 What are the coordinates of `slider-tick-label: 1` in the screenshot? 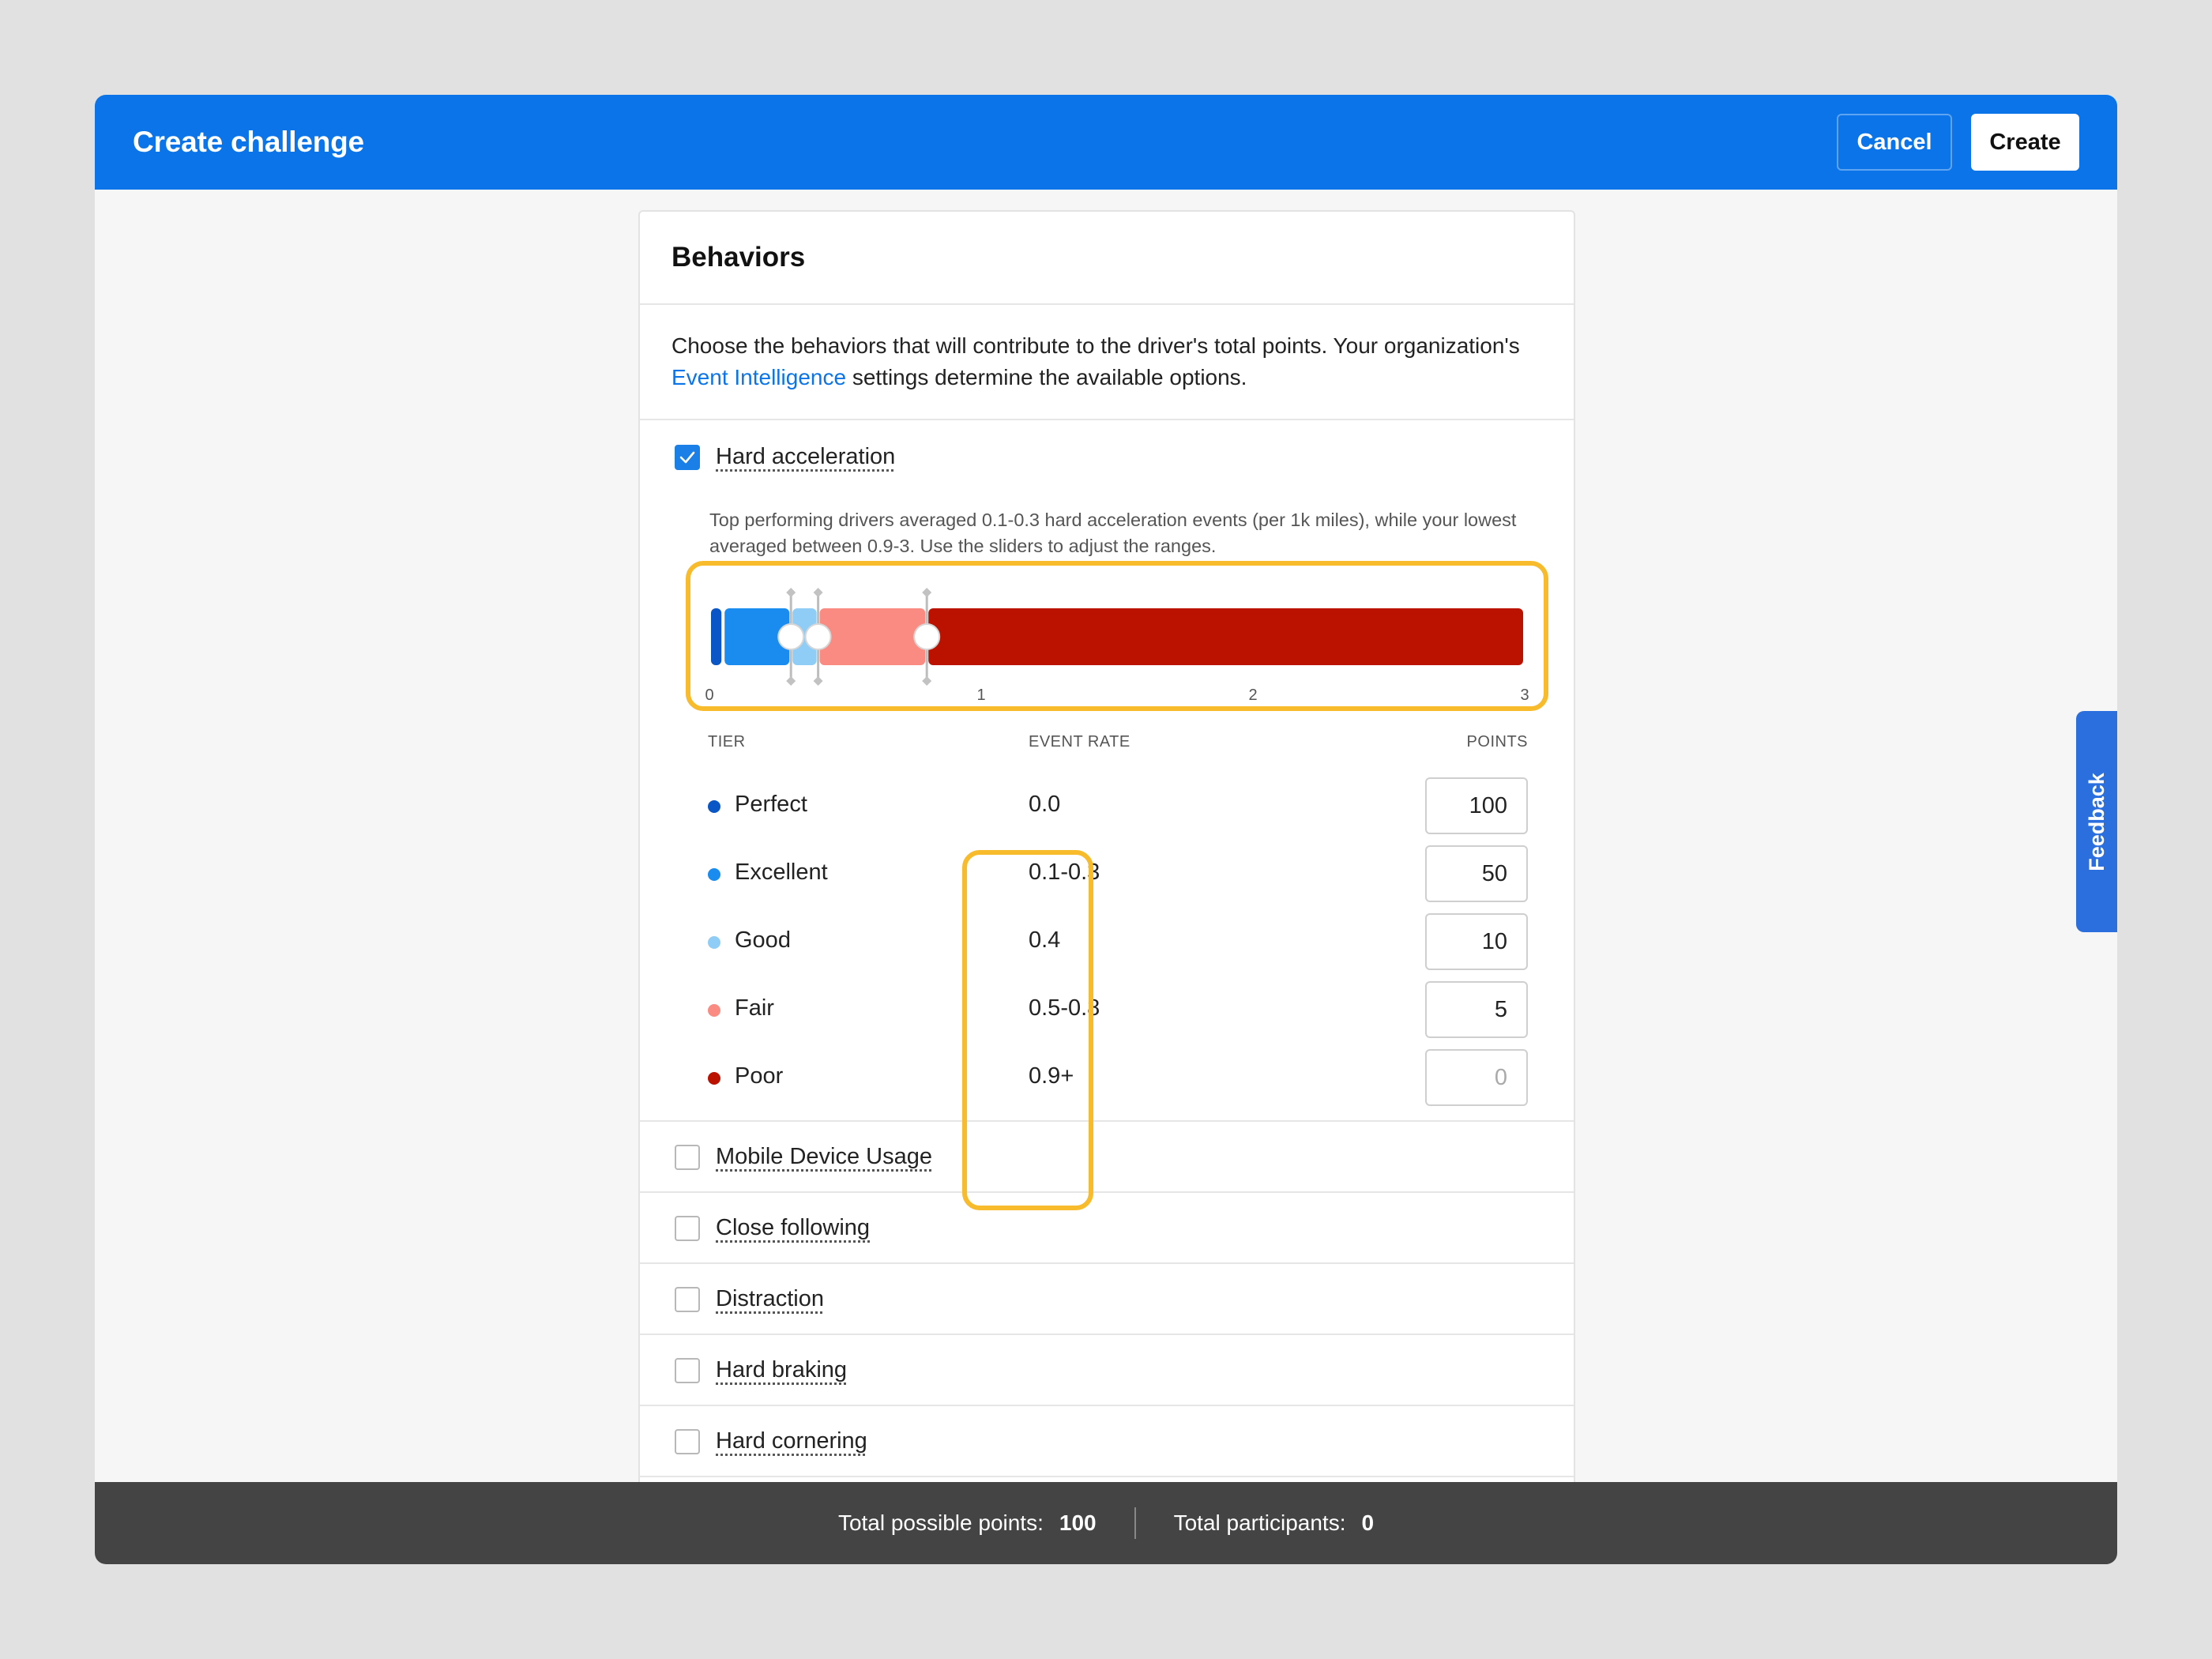 It's located at (980, 696).